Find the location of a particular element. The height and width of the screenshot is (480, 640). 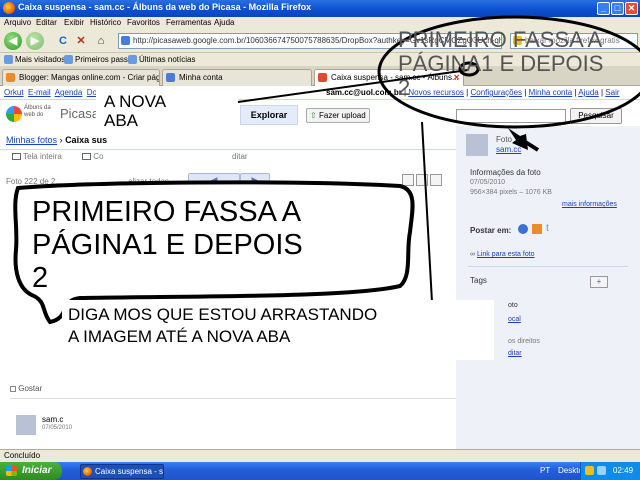

back-button: ◀ is located at coordinates (13, 41).